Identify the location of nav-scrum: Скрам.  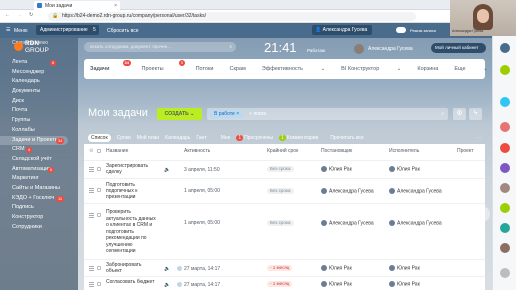
(237, 69).